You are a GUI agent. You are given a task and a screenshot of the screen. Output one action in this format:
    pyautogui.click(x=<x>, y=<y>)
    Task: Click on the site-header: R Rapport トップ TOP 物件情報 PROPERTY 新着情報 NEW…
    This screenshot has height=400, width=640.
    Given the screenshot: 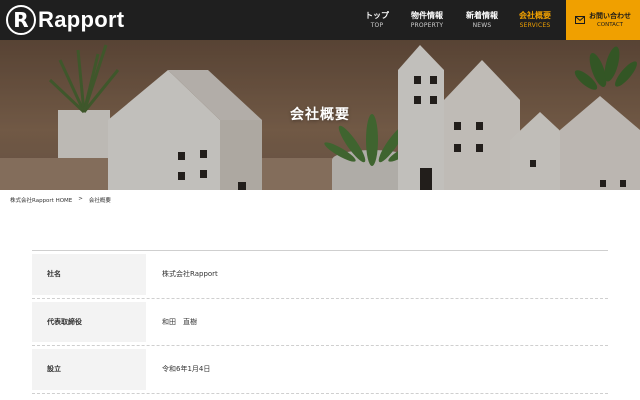 What is the action you would take?
    pyautogui.click(x=320, y=20)
    